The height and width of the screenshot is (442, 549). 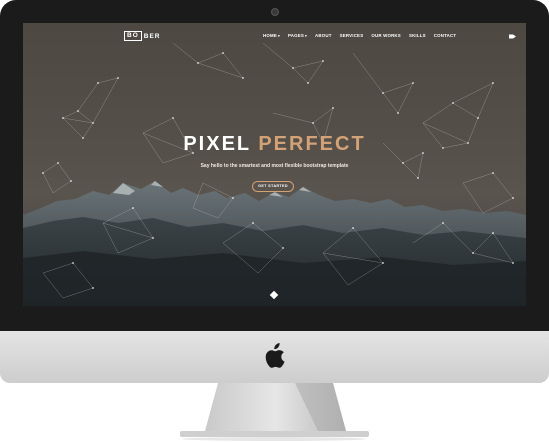 I want to click on nav-item-label: SKILLS, so click(x=417, y=35).